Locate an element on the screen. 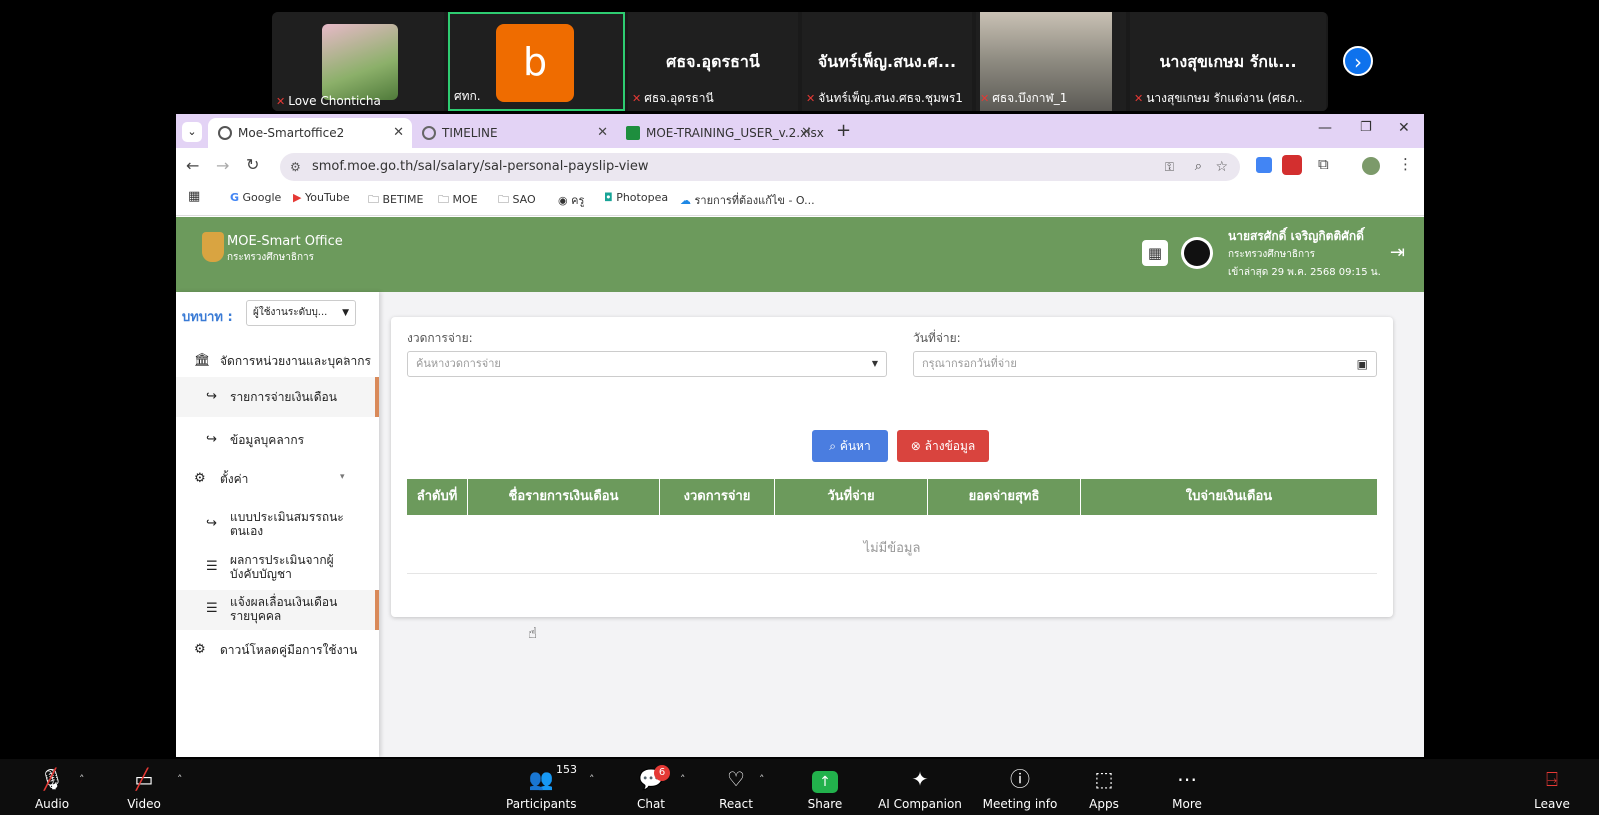 This screenshot has height=815, width=1599. meeting-info-button: ⓘ Meeting info is located at coordinates (1020, 787).